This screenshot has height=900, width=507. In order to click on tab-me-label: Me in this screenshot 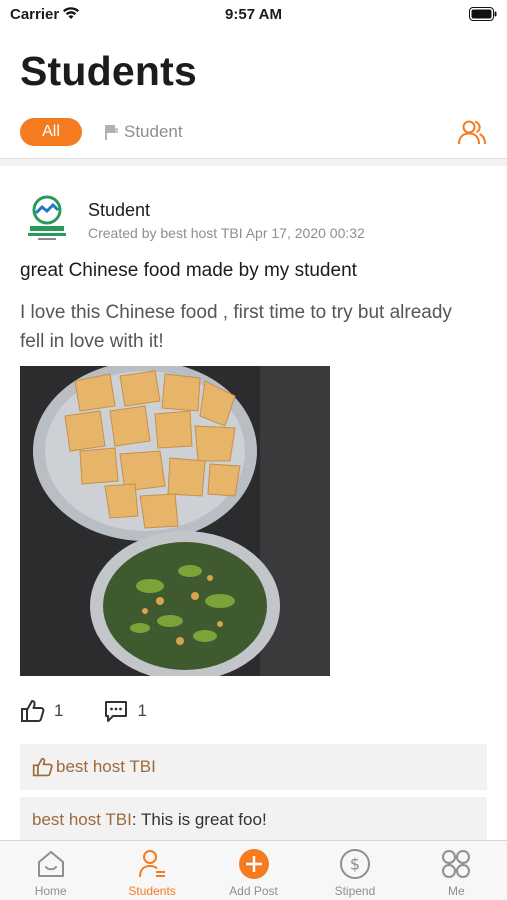, I will do `click(456, 891)`.